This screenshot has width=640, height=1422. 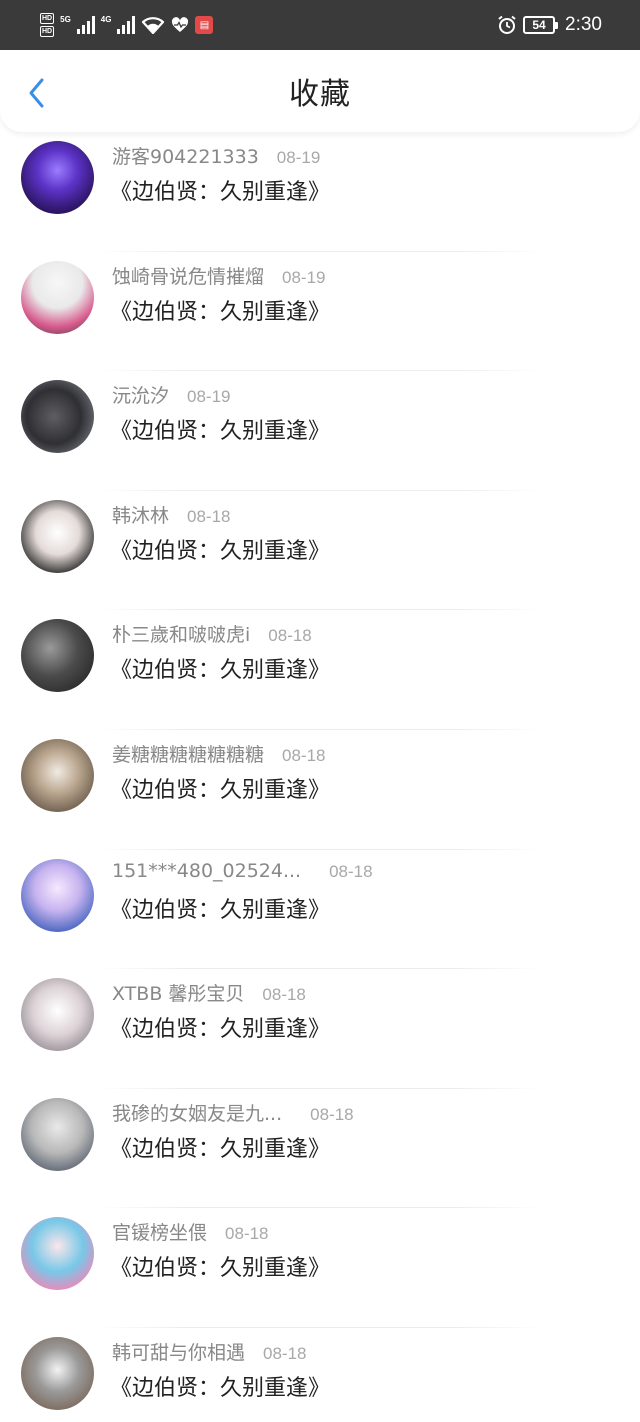 I want to click on chevron-left-icon, so click(x=36, y=93).